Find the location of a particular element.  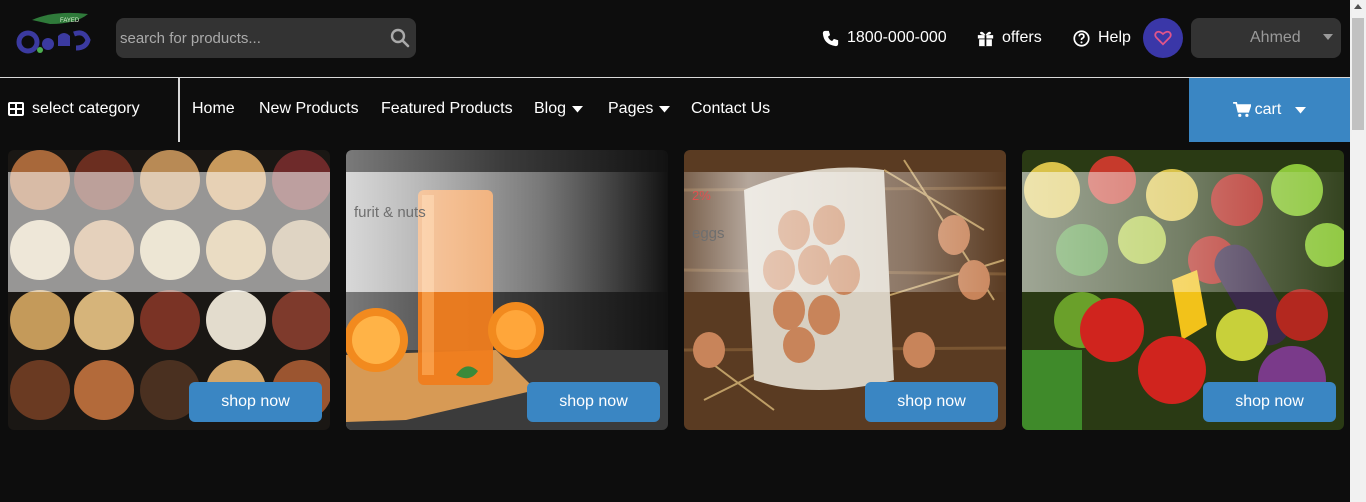

cart-button: cart is located at coordinates (1269, 110).